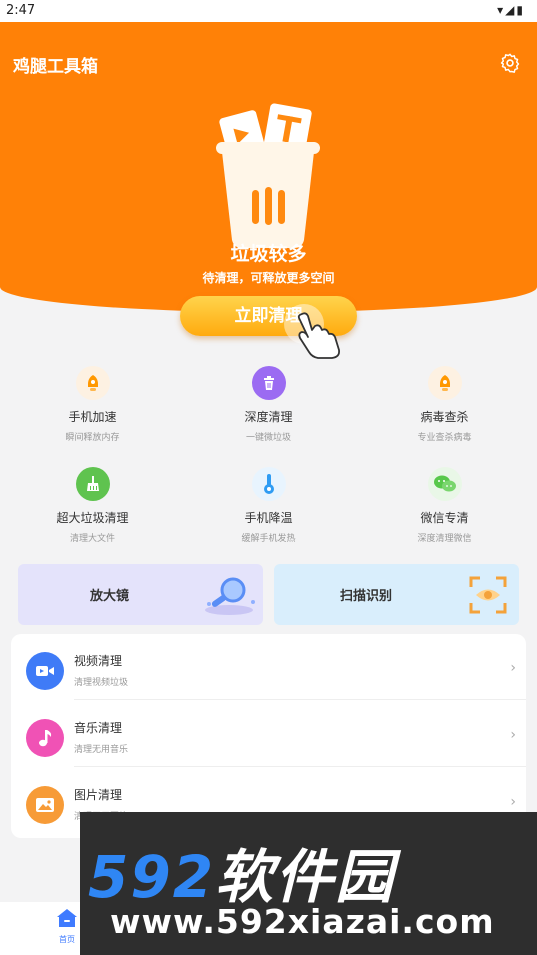 This screenshot has height=955, width=537. Describe the element at coordinates (268, 404) in the screenshot. I see `feature-deep-clean: 深度清理 一键微垃圾` at that location.